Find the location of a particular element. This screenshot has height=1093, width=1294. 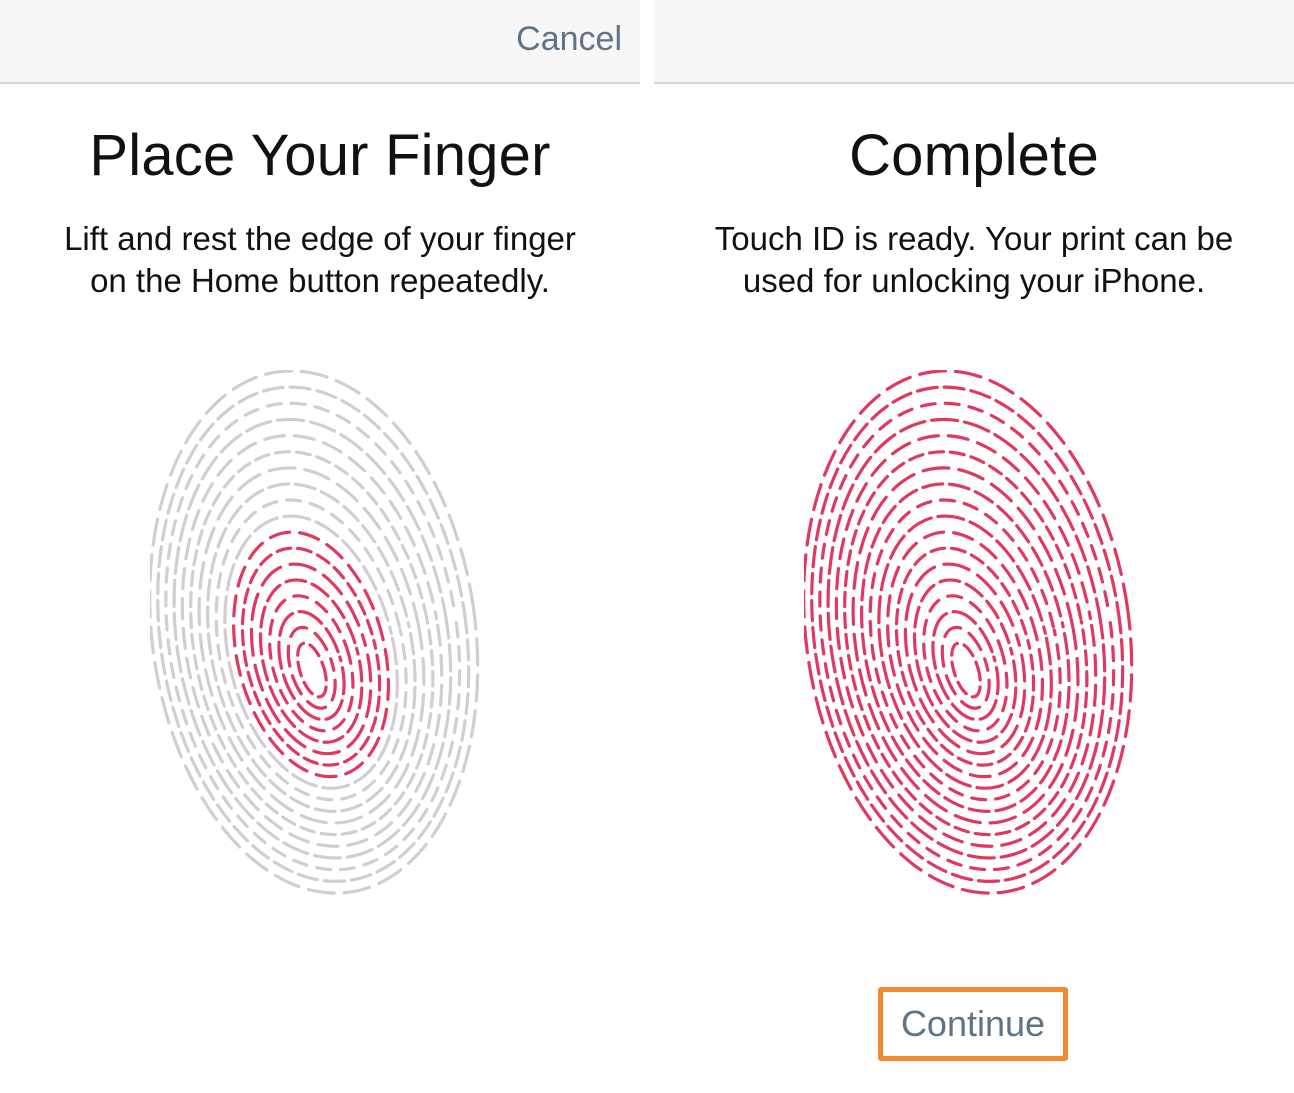

panel-divider is located at coordinates (647, 546).